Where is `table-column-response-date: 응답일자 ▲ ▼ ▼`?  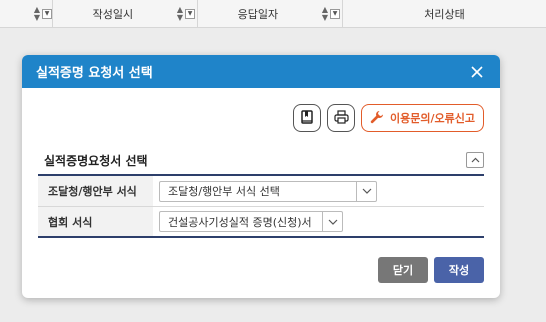 table-column-response-date: 응답일자 ▲ ▼ ▼ is located at coordinates (270, 14).